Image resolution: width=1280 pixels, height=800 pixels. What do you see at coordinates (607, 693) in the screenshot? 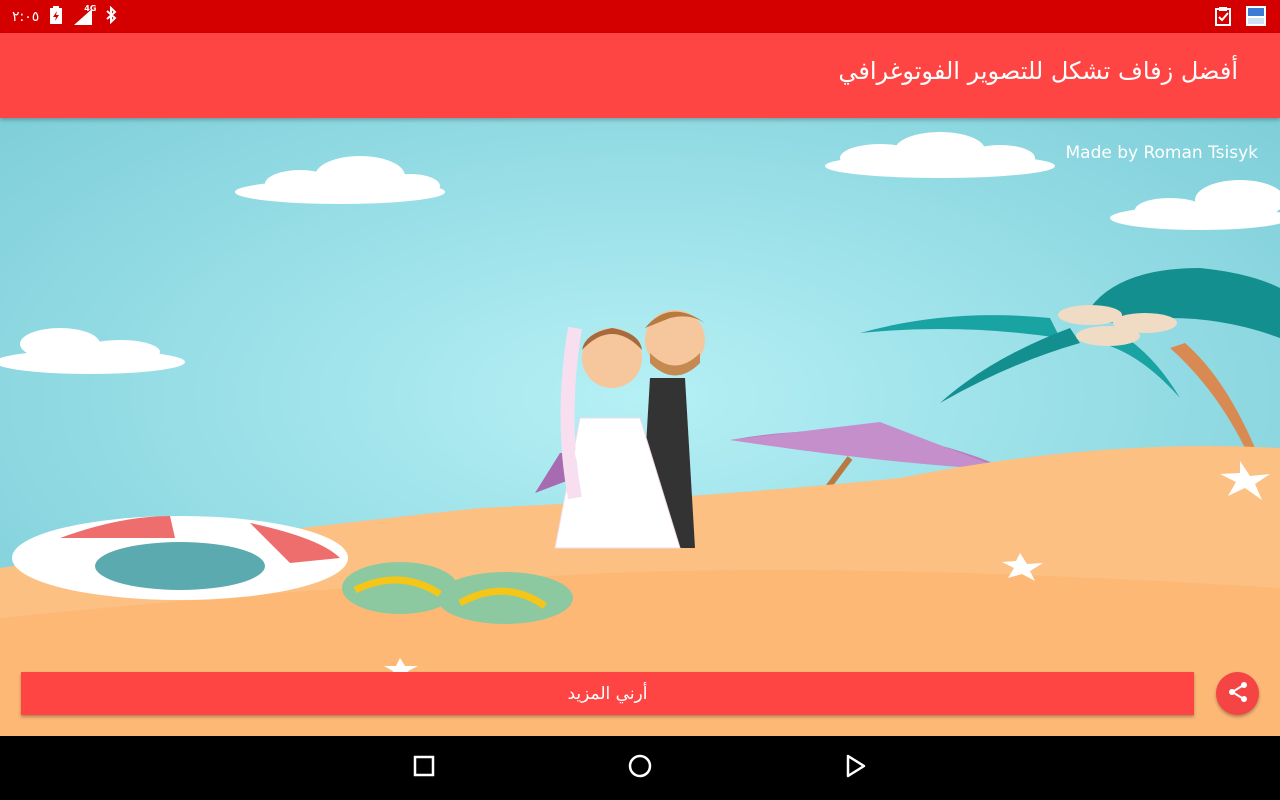
I see `show-more-button: أرني المزيد` at bounding box center [607, 693].